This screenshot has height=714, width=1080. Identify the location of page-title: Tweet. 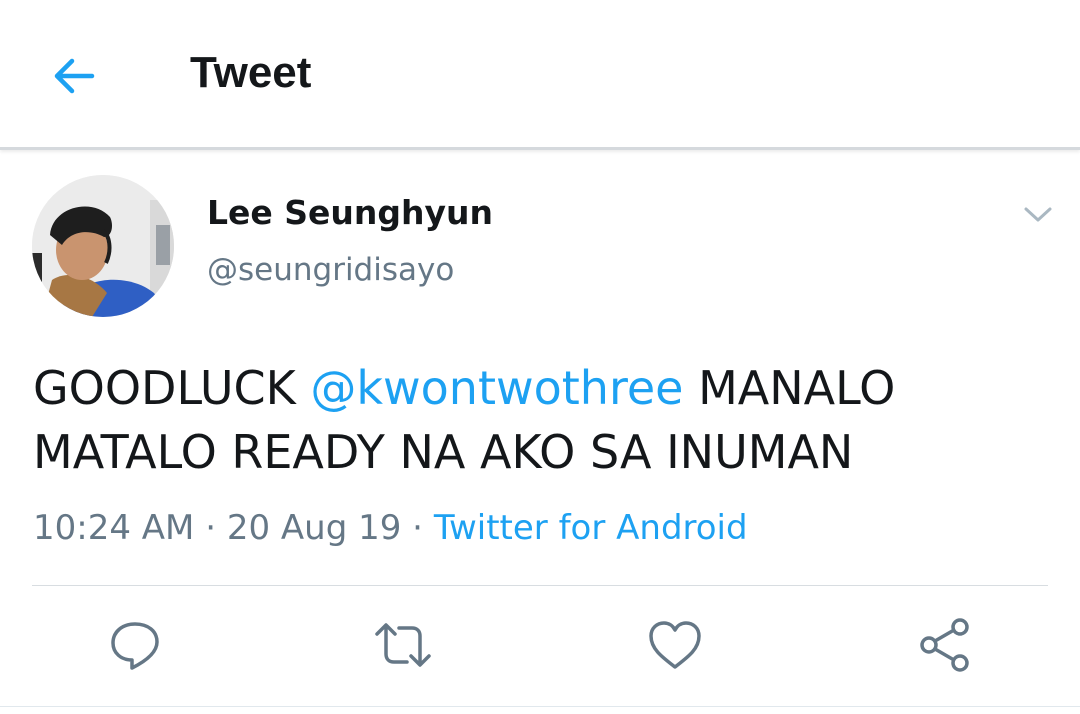
(251, 72).